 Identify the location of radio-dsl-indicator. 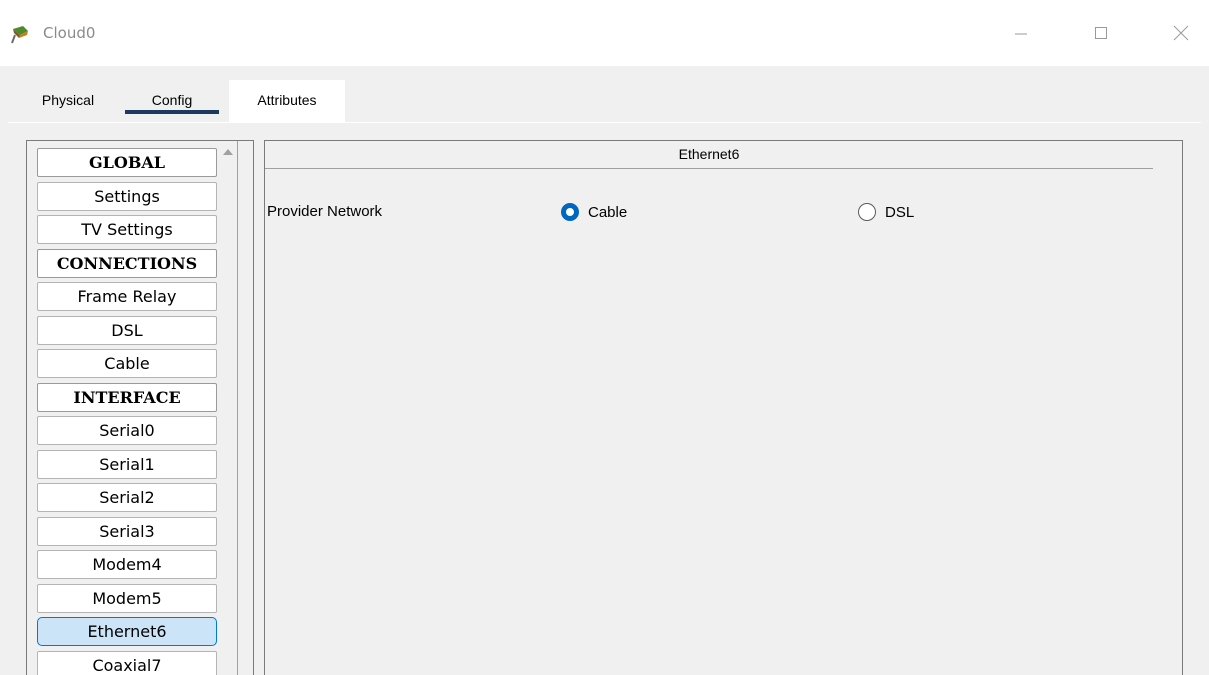
(867, 212).